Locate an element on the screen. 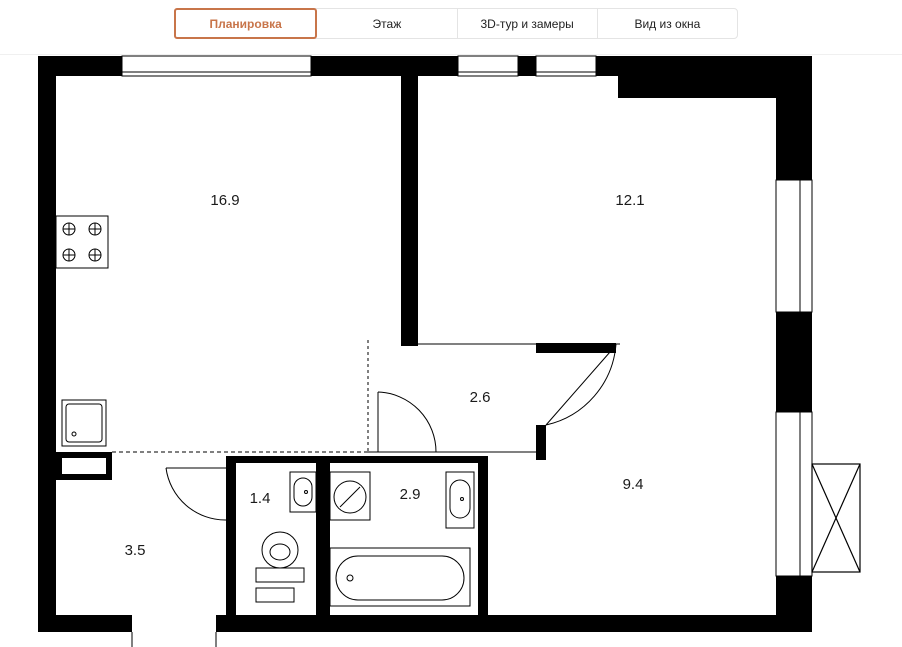 The width and height of the screenshot is (902, 647). room-area-entrance: 3.5 is located at coordinates (135, 550).